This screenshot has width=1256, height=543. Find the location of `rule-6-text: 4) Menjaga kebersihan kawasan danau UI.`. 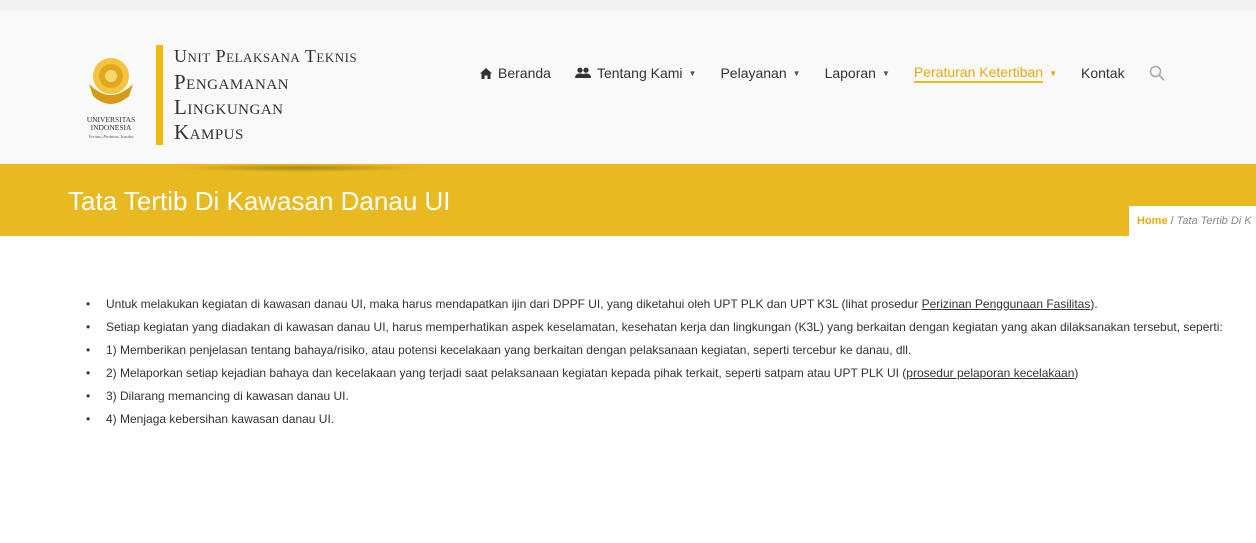

rule-6-text: 4) Menjaga kebersihan kawasan danau UI. is located at coordinates (220, 419).